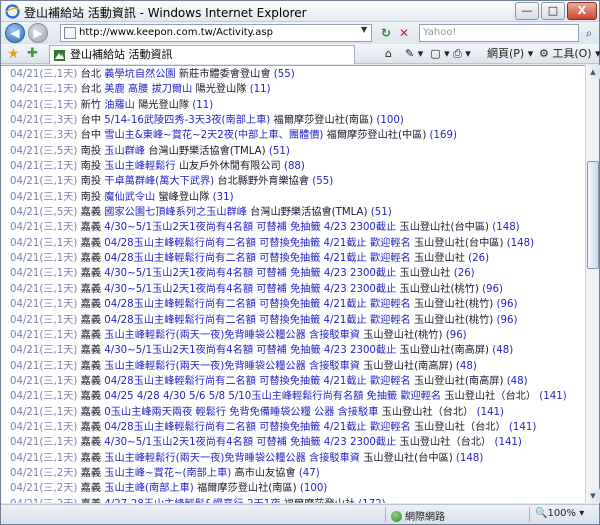  I want to click on tab-activity: 登山補給站 活動資訊, so click(202, 54).